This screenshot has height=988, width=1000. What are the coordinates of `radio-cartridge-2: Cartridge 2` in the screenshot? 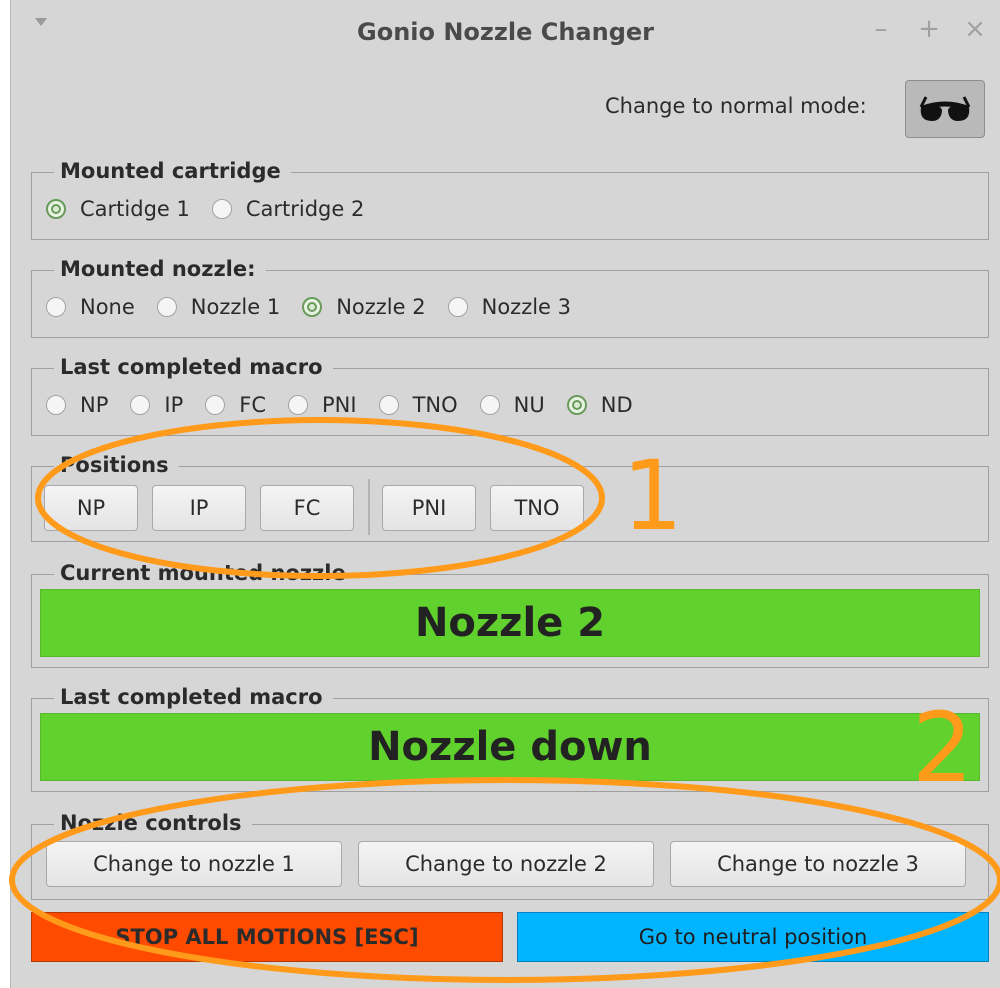 It's located at (288, 209).